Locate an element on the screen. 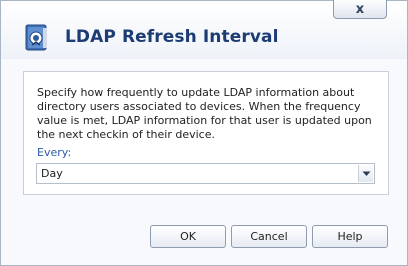 This screenshot has width=408, height=266. frequency-label: Every: is located at coordinates (54, 152).